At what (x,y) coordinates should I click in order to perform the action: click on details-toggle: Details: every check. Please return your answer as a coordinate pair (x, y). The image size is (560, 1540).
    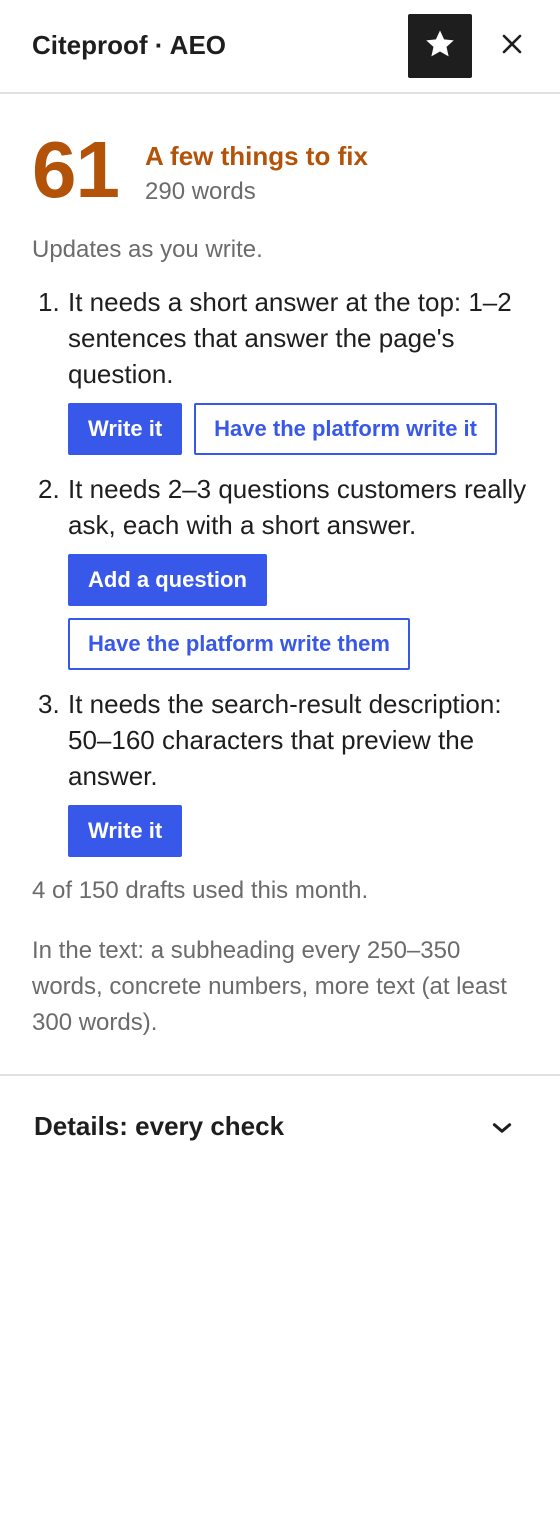
    Looking at the image, I should click on (280, 1124).